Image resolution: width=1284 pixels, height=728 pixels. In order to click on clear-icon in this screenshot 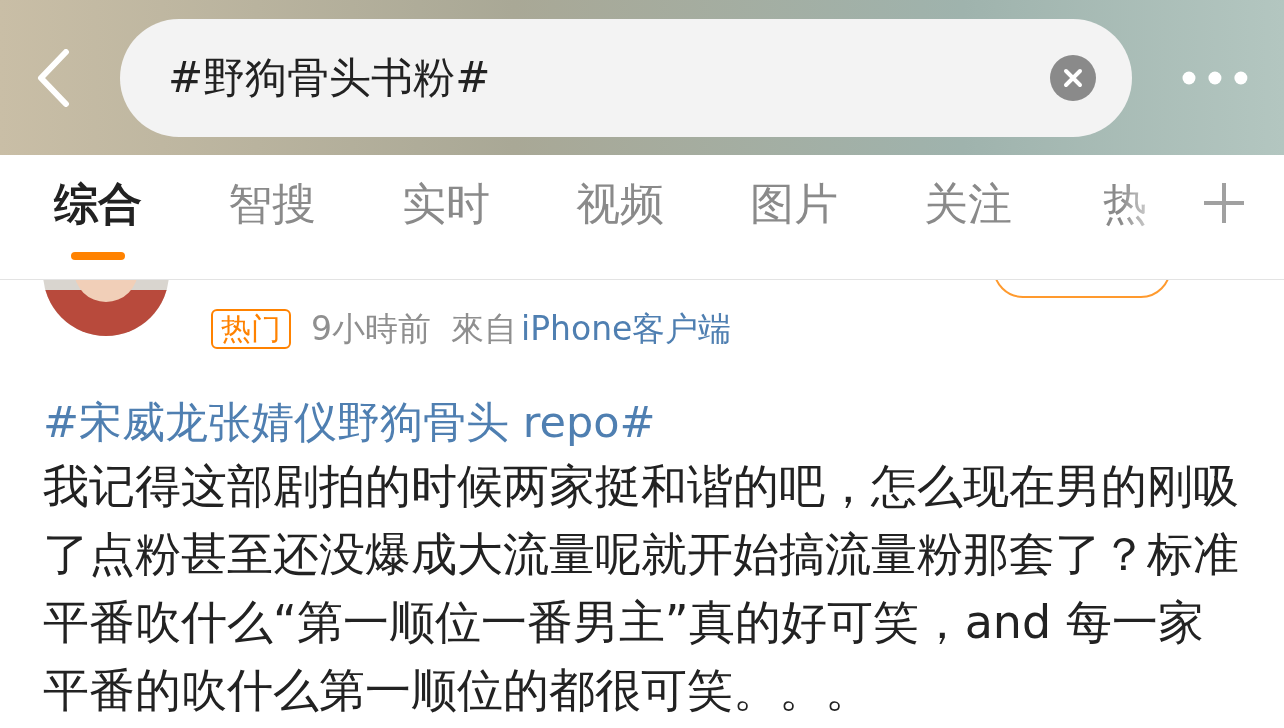, I will do `click(1073, 77)`.